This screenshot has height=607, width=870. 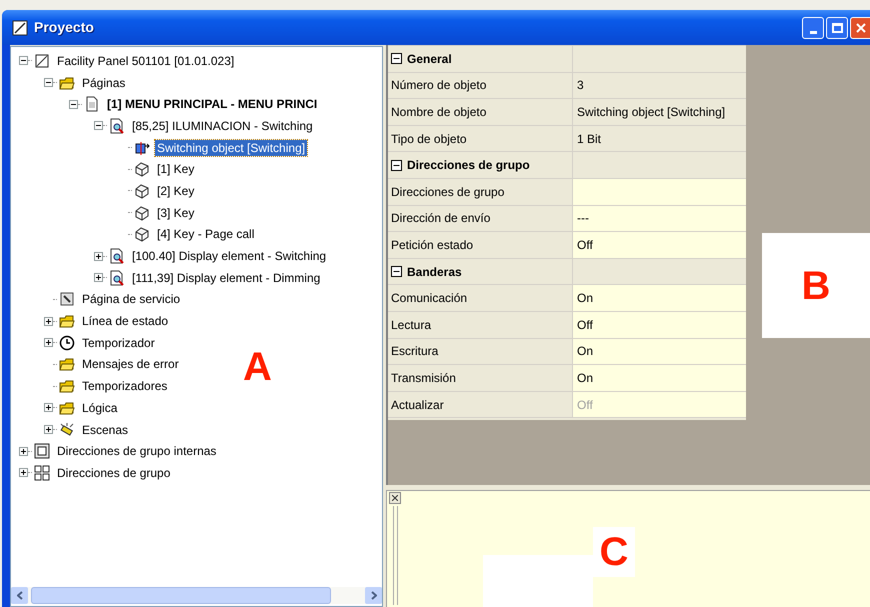 What do you see at coordinates (813, 28) in the screenshot?
I see `minimize-button` at bounding box center [813, 28].